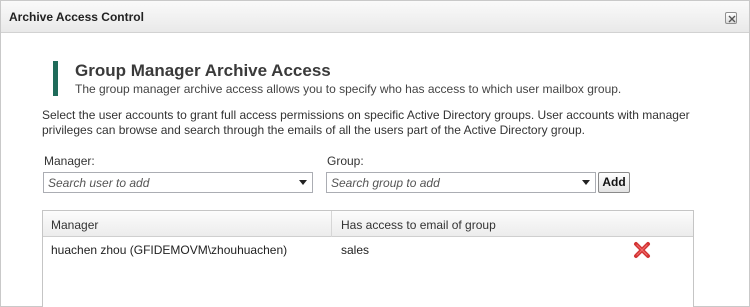  Describe the element at coordinates (385, 183) in the screenshot. I see `group-search-placeholder: Search group to add` at that location.